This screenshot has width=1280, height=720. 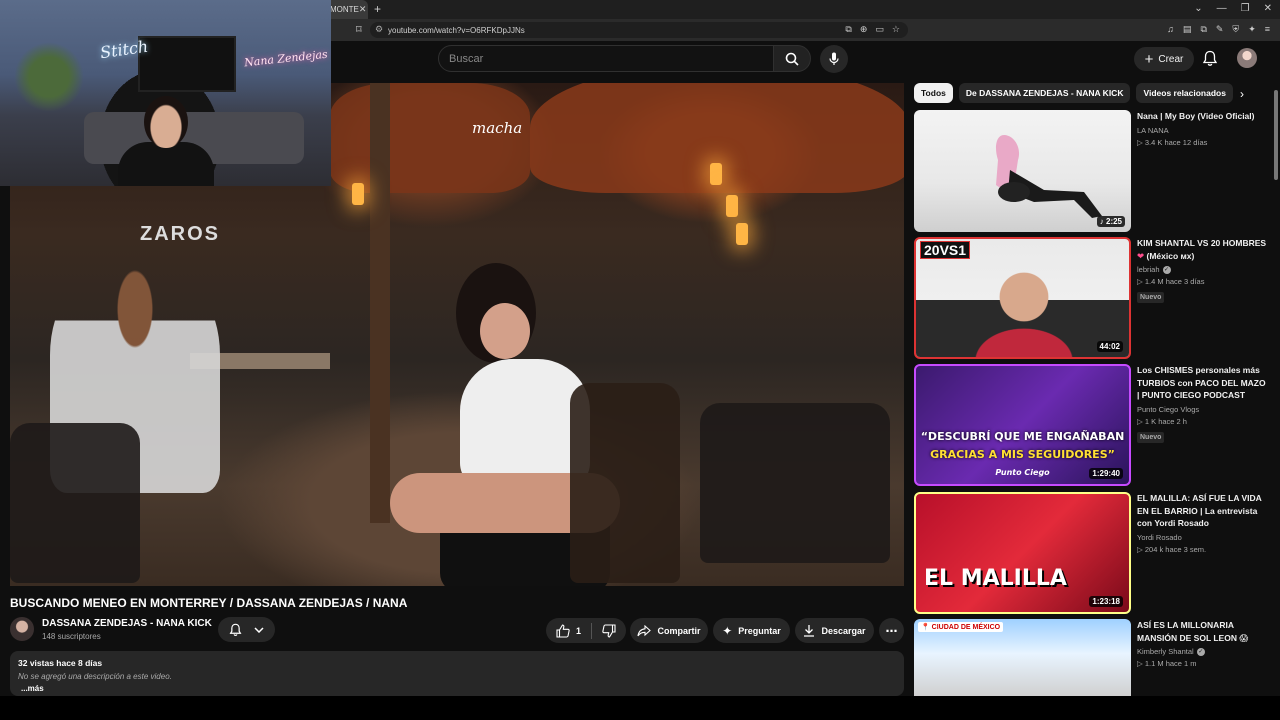 I want to click on streamer, so click(x=166, y=141).